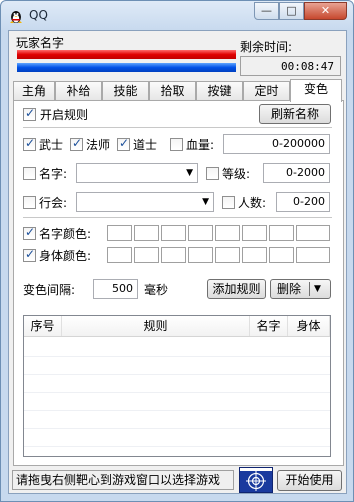 Image resolution: width=354 pixels, height=502 pixels. What do you see at coordinates (145, 202) in the screenshot?
I see `guild-select: ▼` at bounding box center [145, 202].